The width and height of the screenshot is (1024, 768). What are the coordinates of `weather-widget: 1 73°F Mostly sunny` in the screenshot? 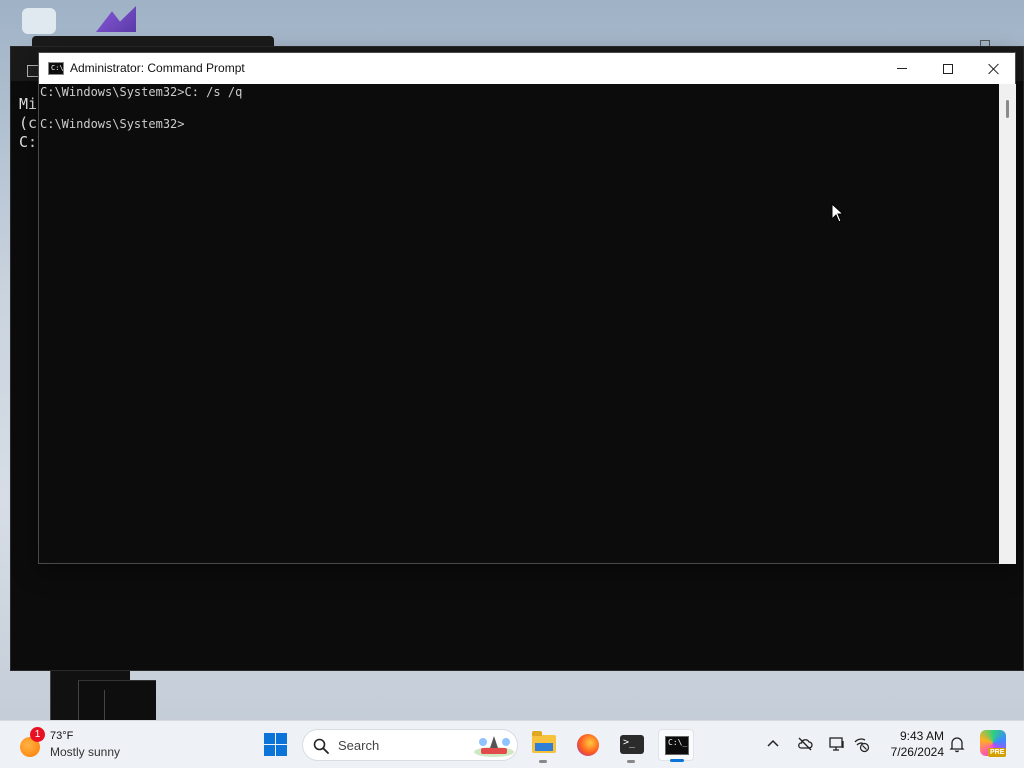 It's located at (81, 745).